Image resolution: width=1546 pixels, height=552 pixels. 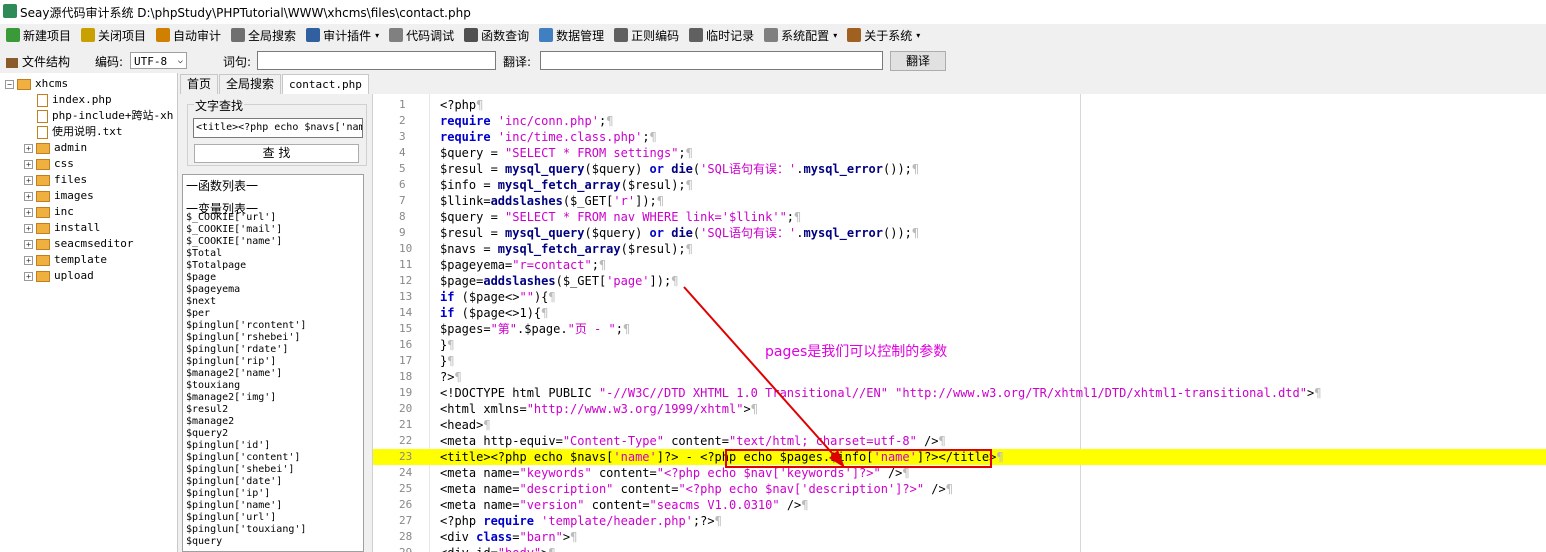 I want to click on annotation-text: pages是我们可以控制的参数, so click(x=856, y=352).